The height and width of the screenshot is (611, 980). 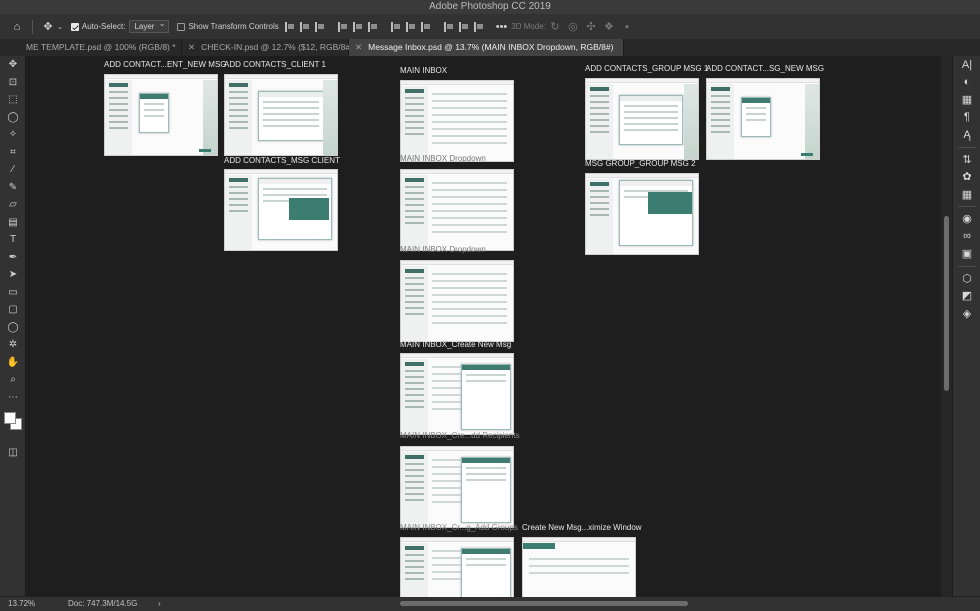 What do you see at coordinates (573, 27) in the screenshot?
I see `3d-roll-icon: ◎` at bounding box center [573, 27].